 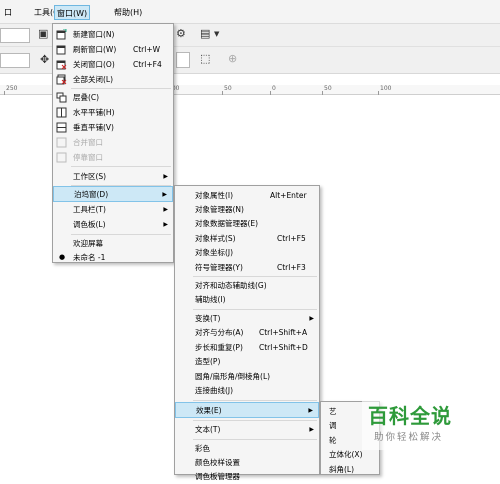 I want to click on menu-item-object-coordinates: 对象坐标(J), so click(x=247, y=252).